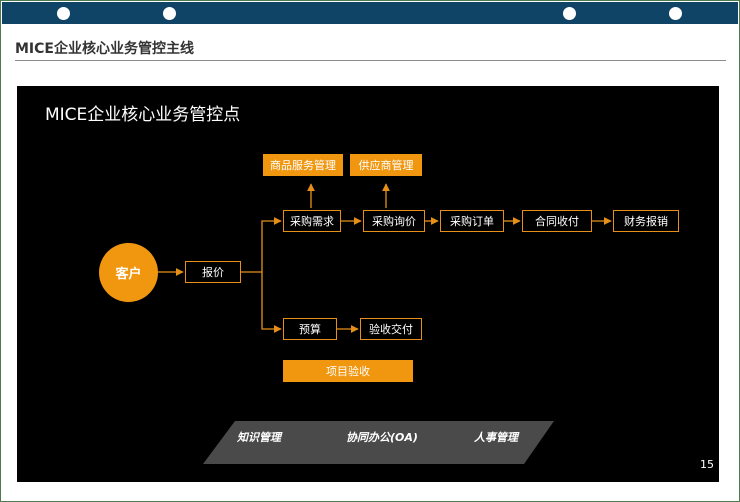  I want to click on node-acceptance-delivery: 验收交付, so click(391, 329).